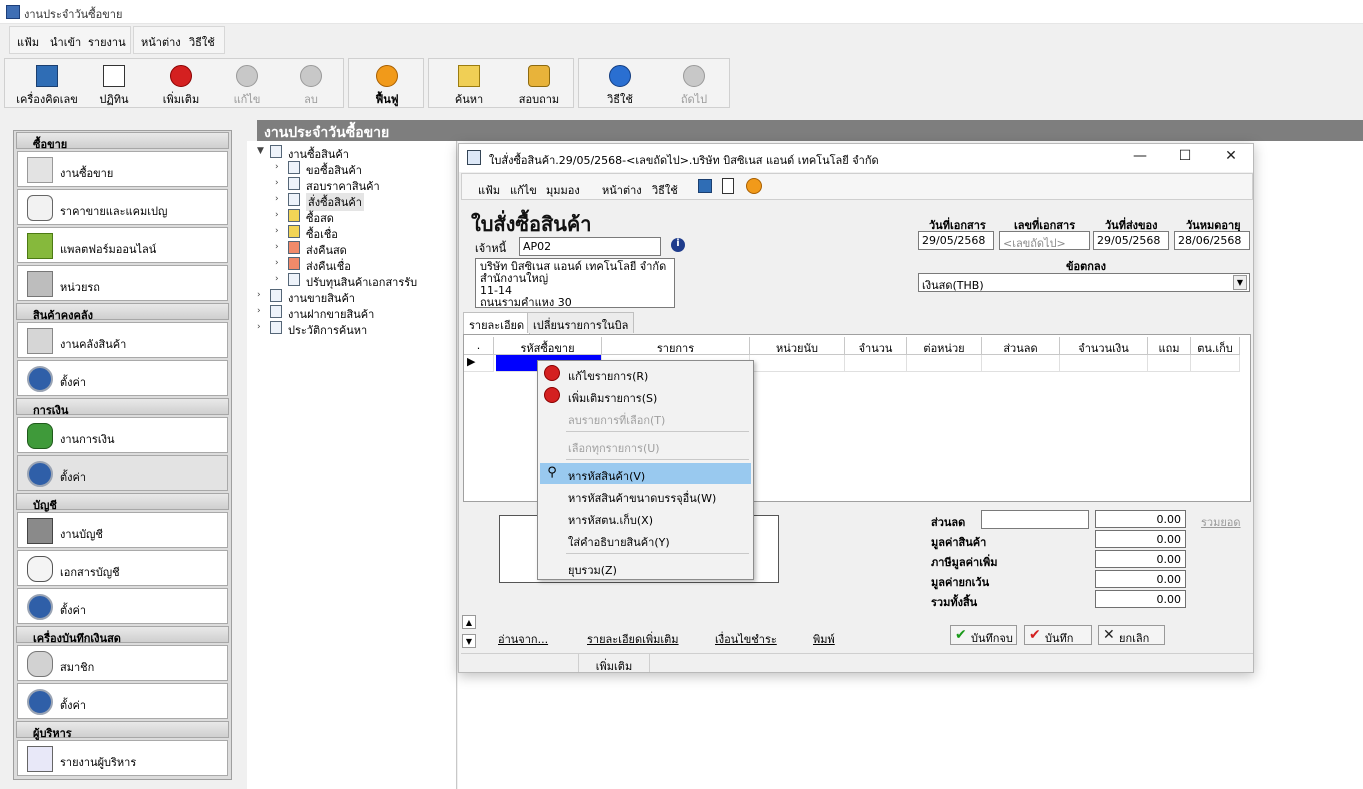 The height and width of the screenshot is (789, 1363). I want to click on restore-icon, so click(754, 186).